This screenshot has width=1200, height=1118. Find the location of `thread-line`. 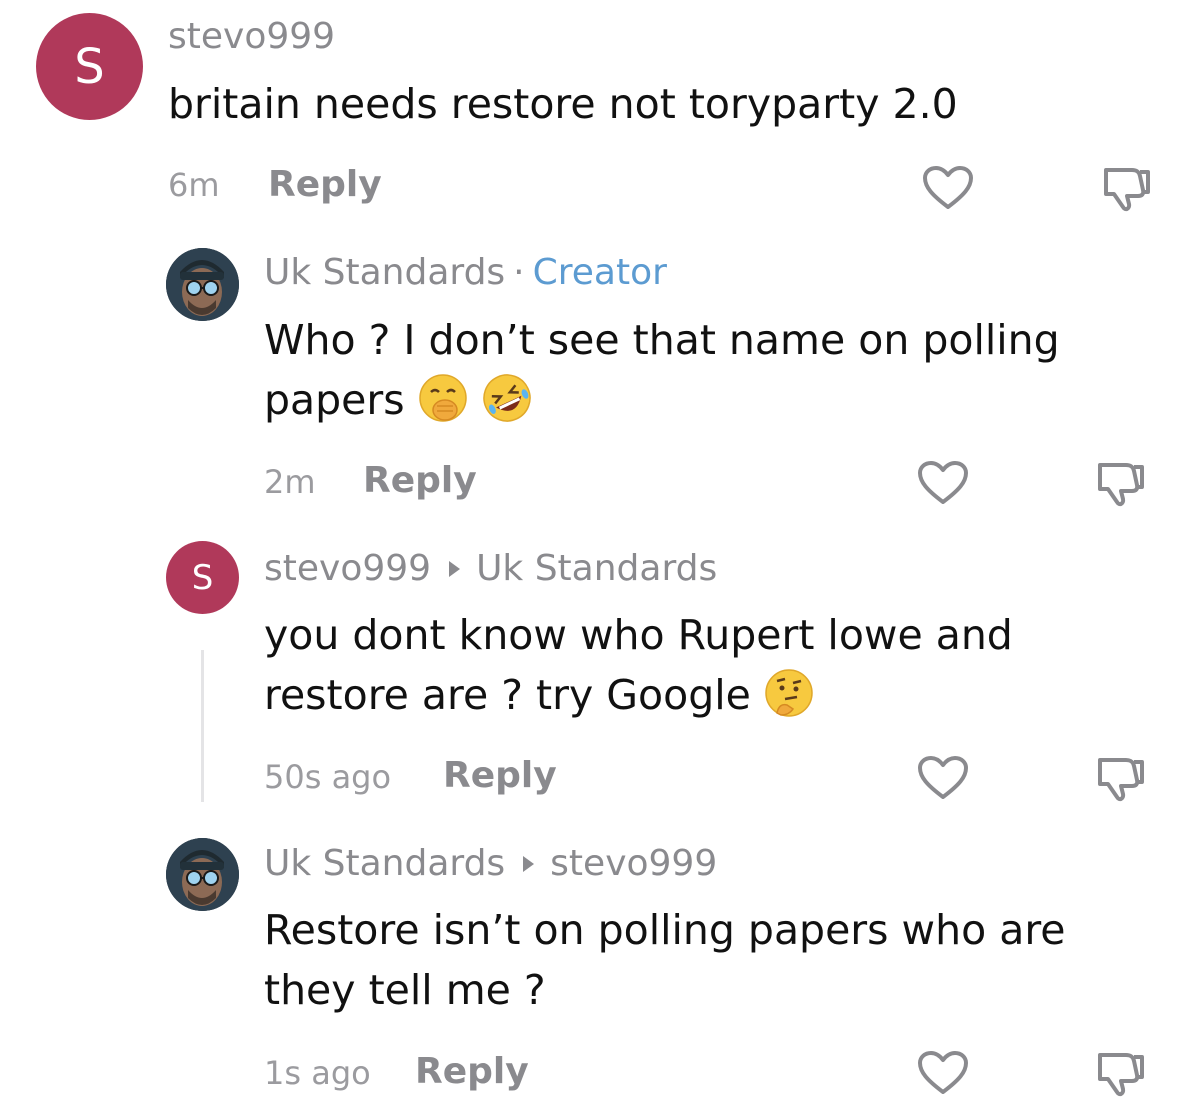

thread-line is located at coordinates (202, 726).